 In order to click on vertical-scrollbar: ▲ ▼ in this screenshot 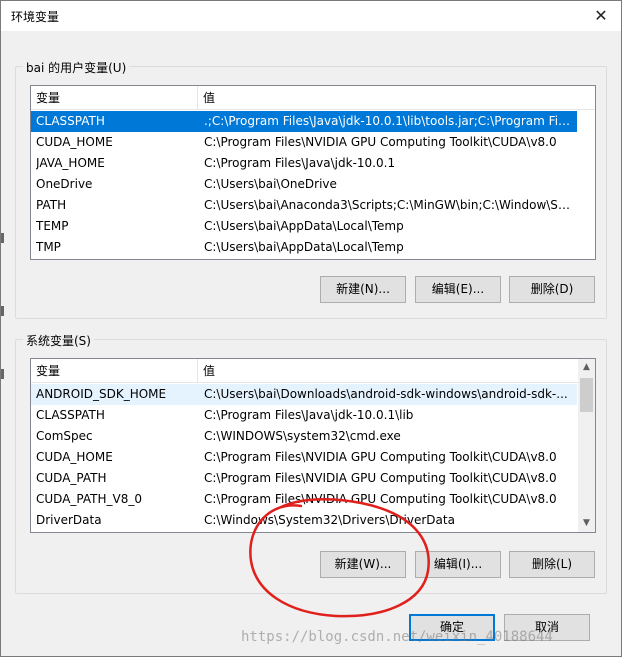, I will do `click(586, 445)`.